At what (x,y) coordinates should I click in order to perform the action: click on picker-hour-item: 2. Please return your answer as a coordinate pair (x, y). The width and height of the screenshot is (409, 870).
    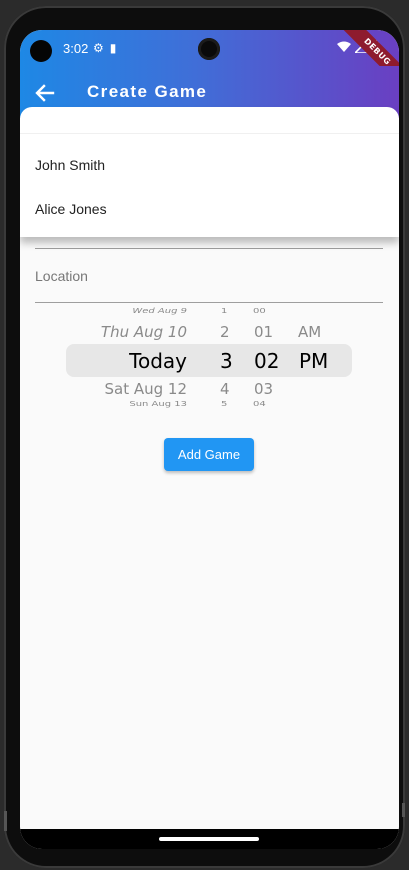
    Looking at the image, I should click on (225, 332).